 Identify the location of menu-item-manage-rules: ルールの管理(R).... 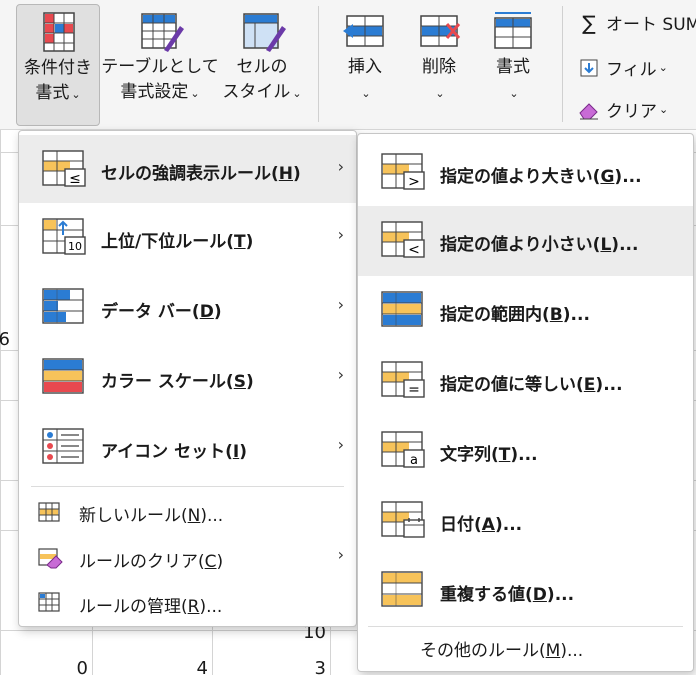
(187, 603).